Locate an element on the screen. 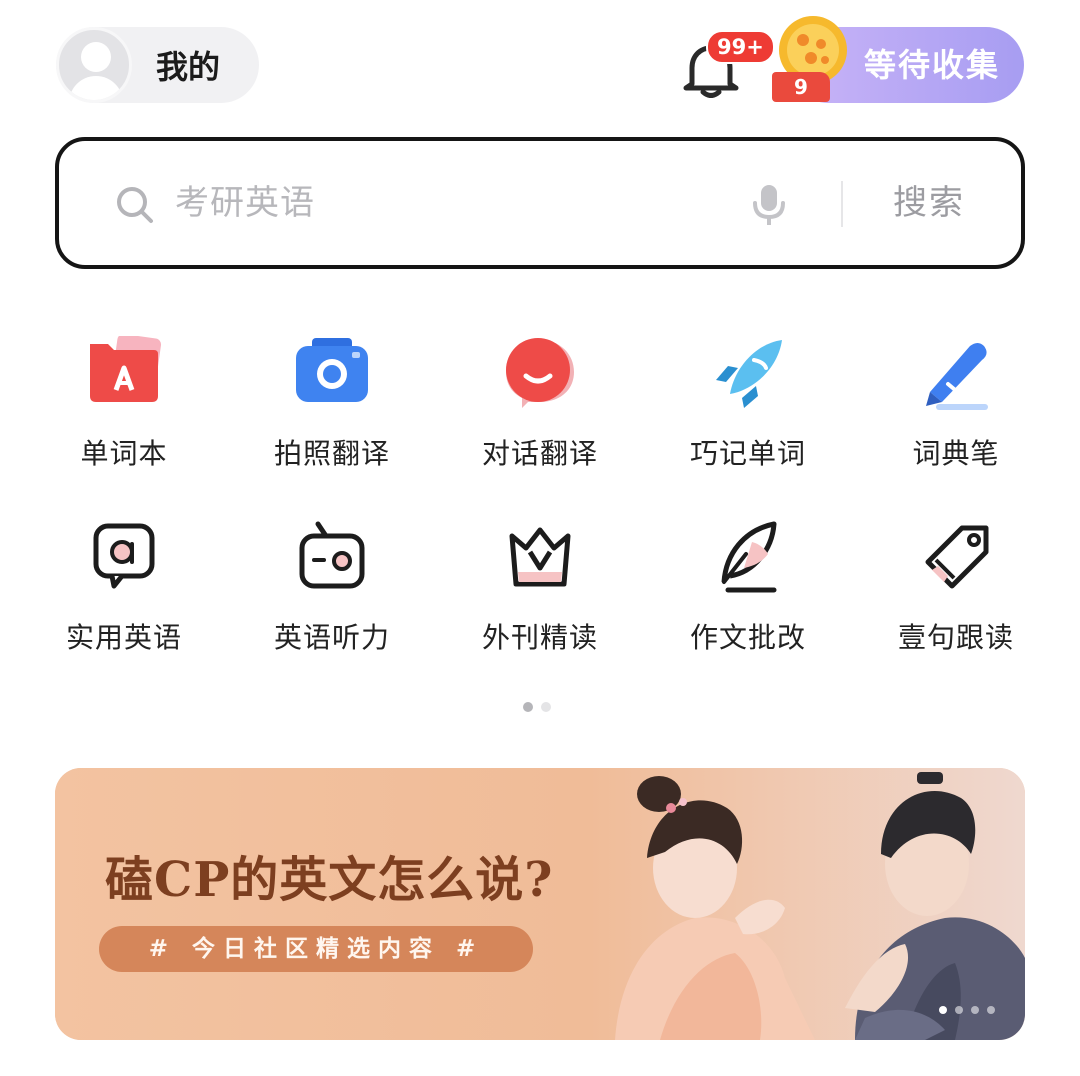 This screenshot has width=1080, height=1076. pager-dot is located at coordinates (546, 707).